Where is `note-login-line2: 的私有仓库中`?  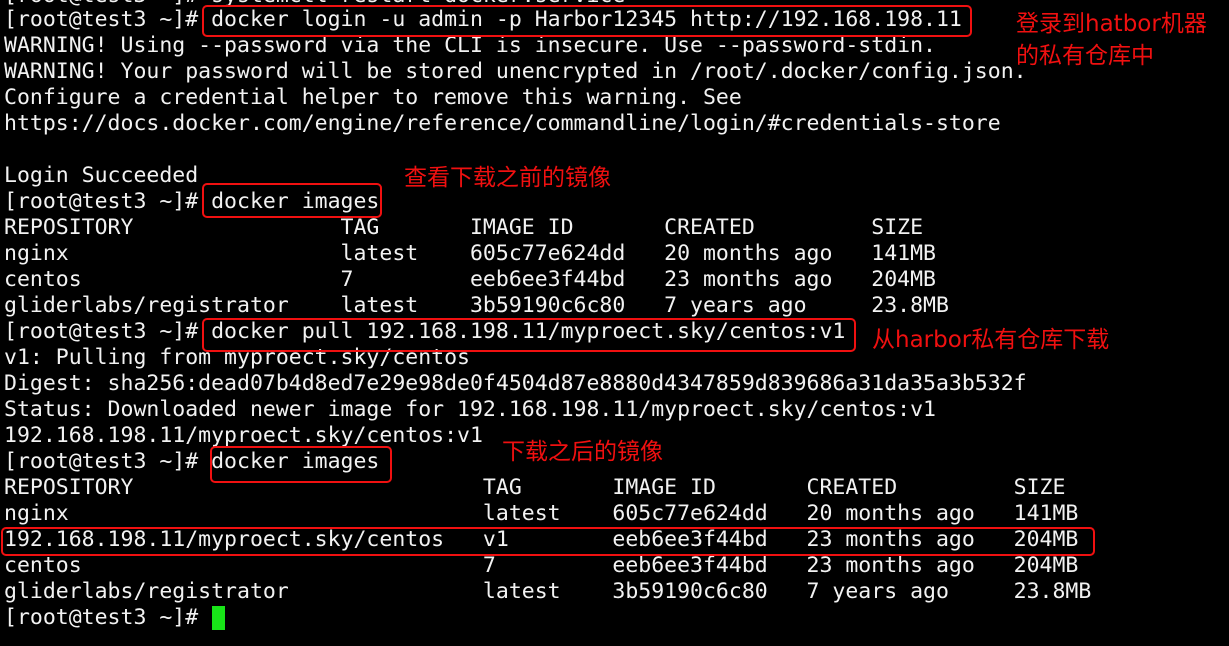
note-login-line2: 的私有仓库中 is located at coordinates (1085, 56).